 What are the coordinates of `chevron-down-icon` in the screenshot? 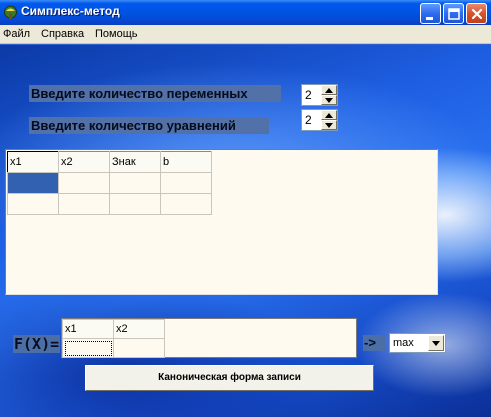 It's located at (436, 343).